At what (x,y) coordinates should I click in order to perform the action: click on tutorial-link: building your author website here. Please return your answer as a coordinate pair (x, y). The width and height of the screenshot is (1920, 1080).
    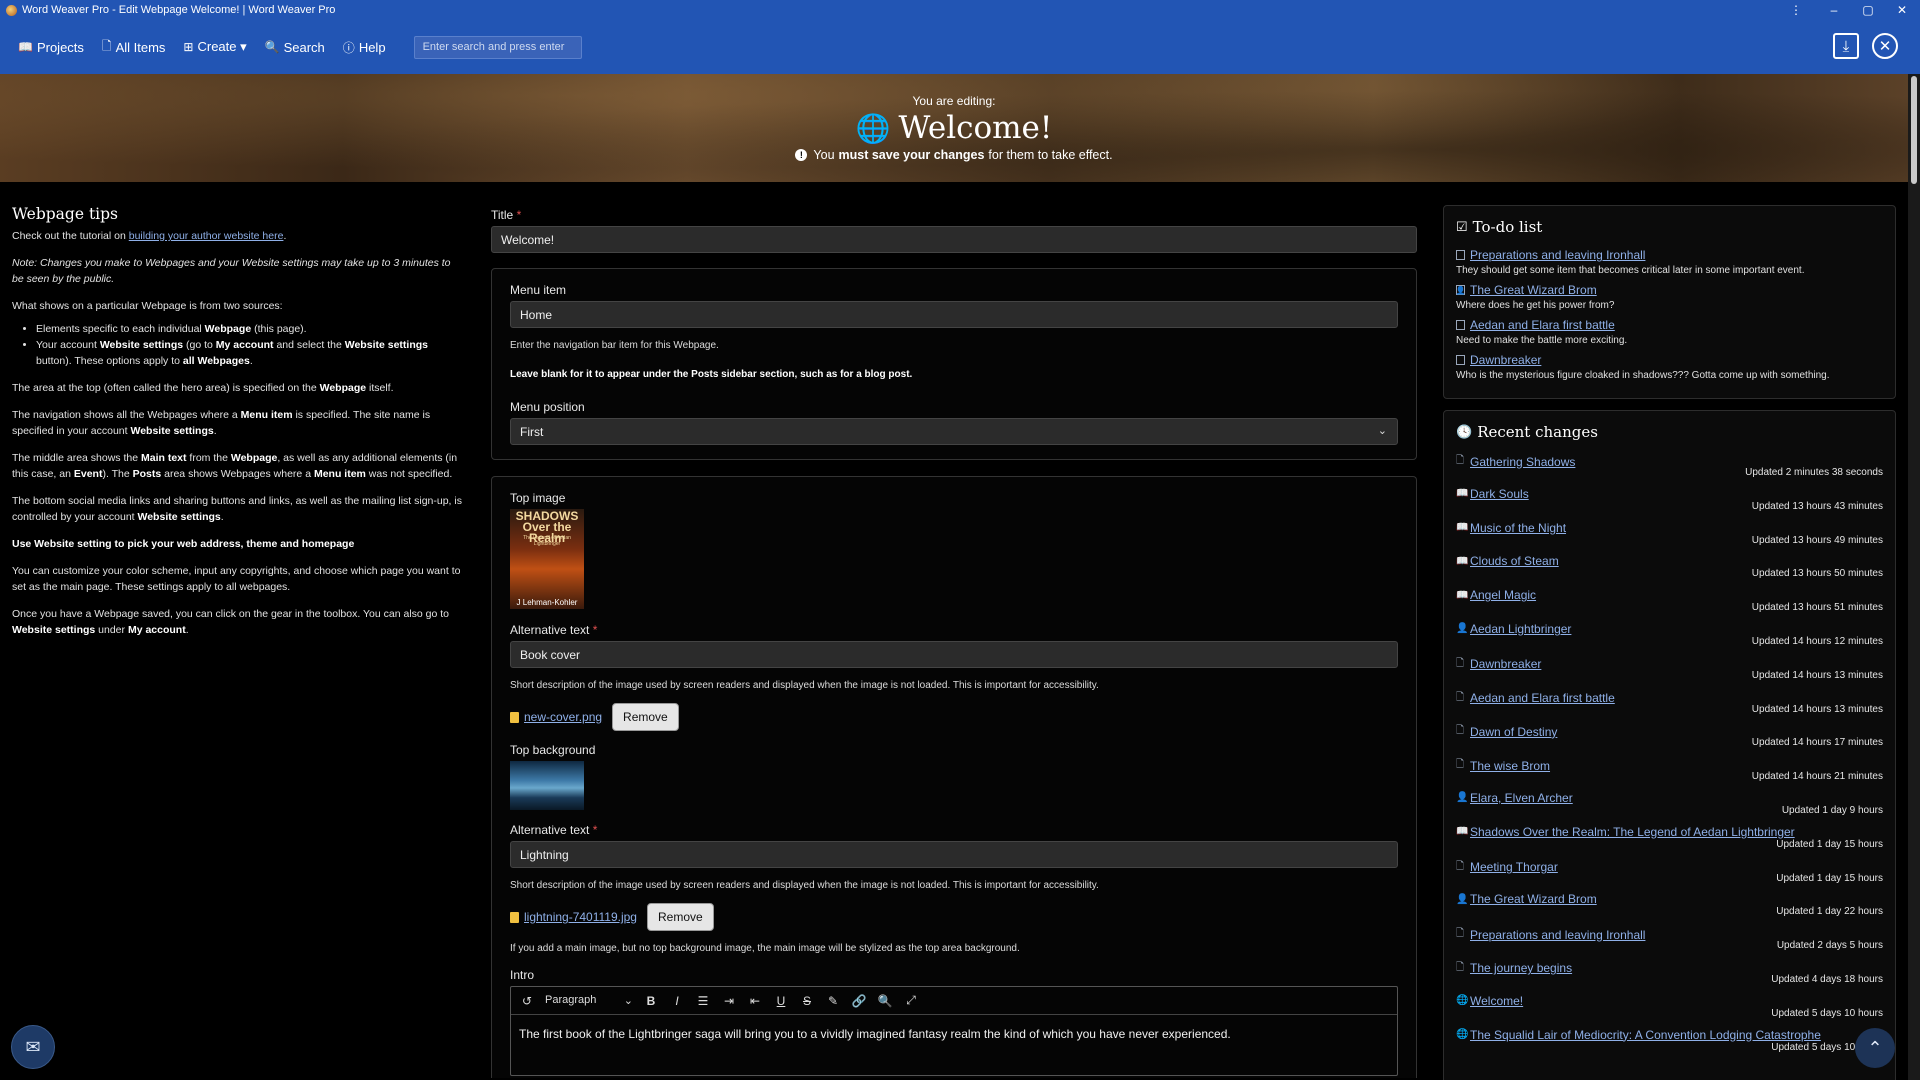
    Looking at the image, I should click on (206, 236).